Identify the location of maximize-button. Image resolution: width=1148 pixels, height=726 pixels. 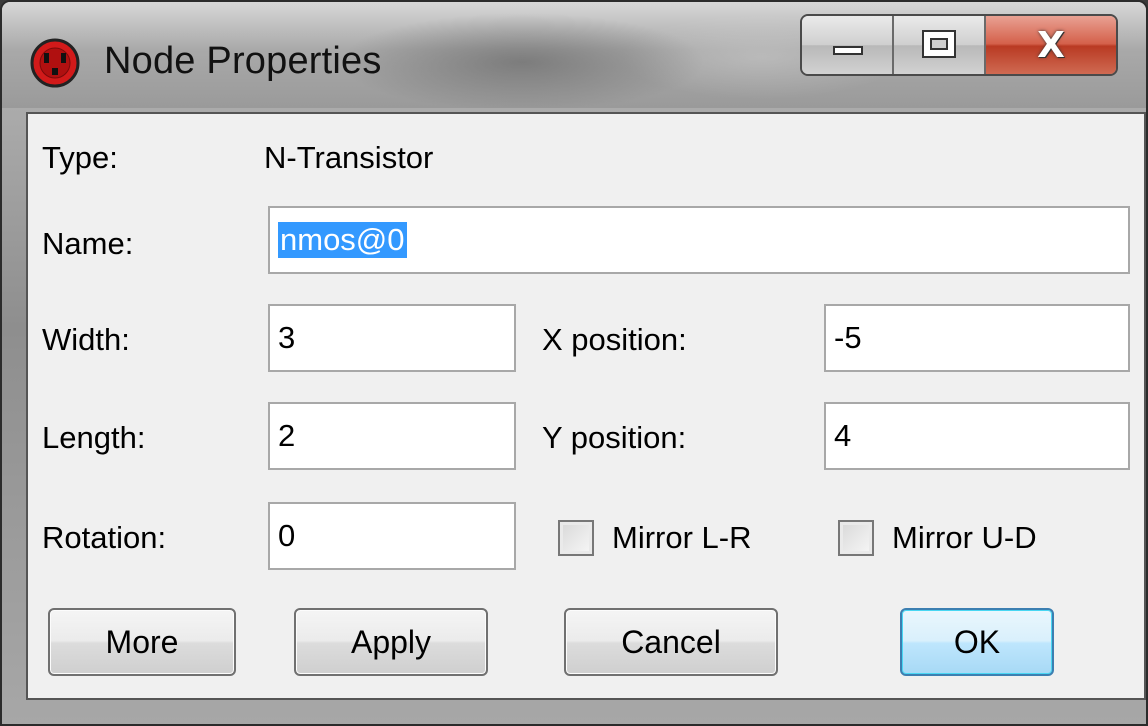
(940, 45).